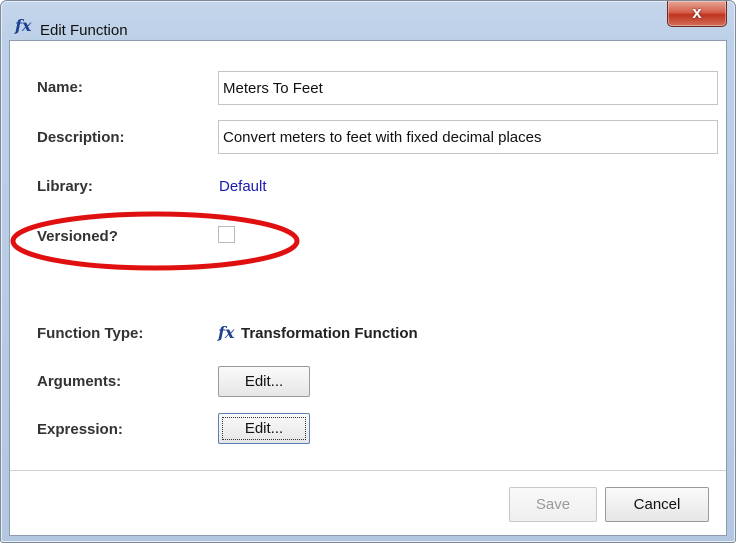 This screenshot has width=736, height=543. Describe the element at coordinates (368, 21) in the screenshot. I see `title-bar: fx Edit Function x` at that location.